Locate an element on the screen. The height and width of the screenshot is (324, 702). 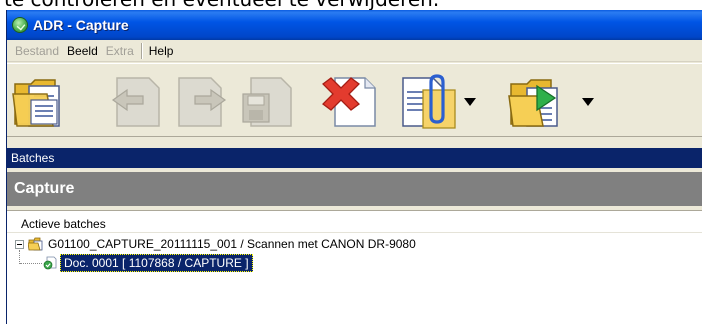
tree-node-document: Doc. 0001 [ 1107868 / CAPTURE ] is located at coordinates (148, 263).